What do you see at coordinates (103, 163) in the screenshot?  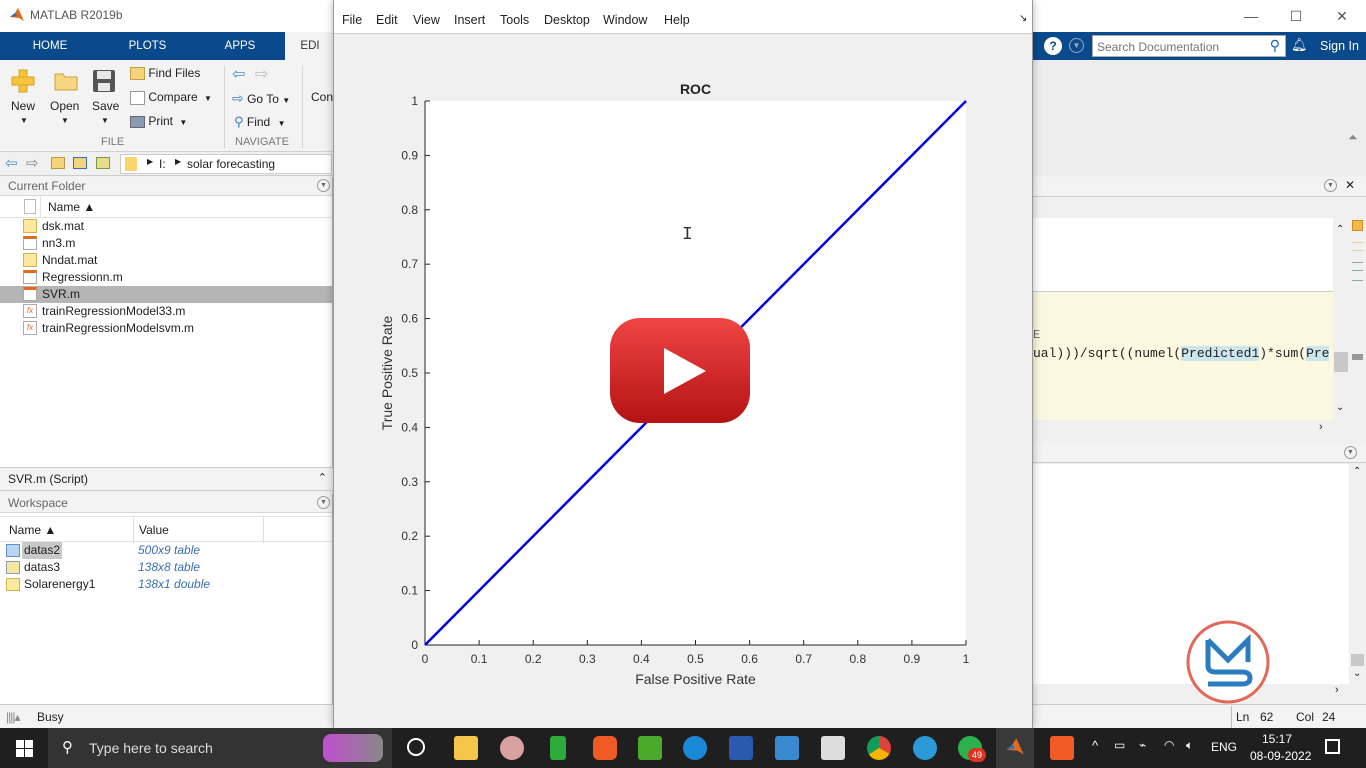 I see `folder-sync-icon` at bounding box center [103, 163].